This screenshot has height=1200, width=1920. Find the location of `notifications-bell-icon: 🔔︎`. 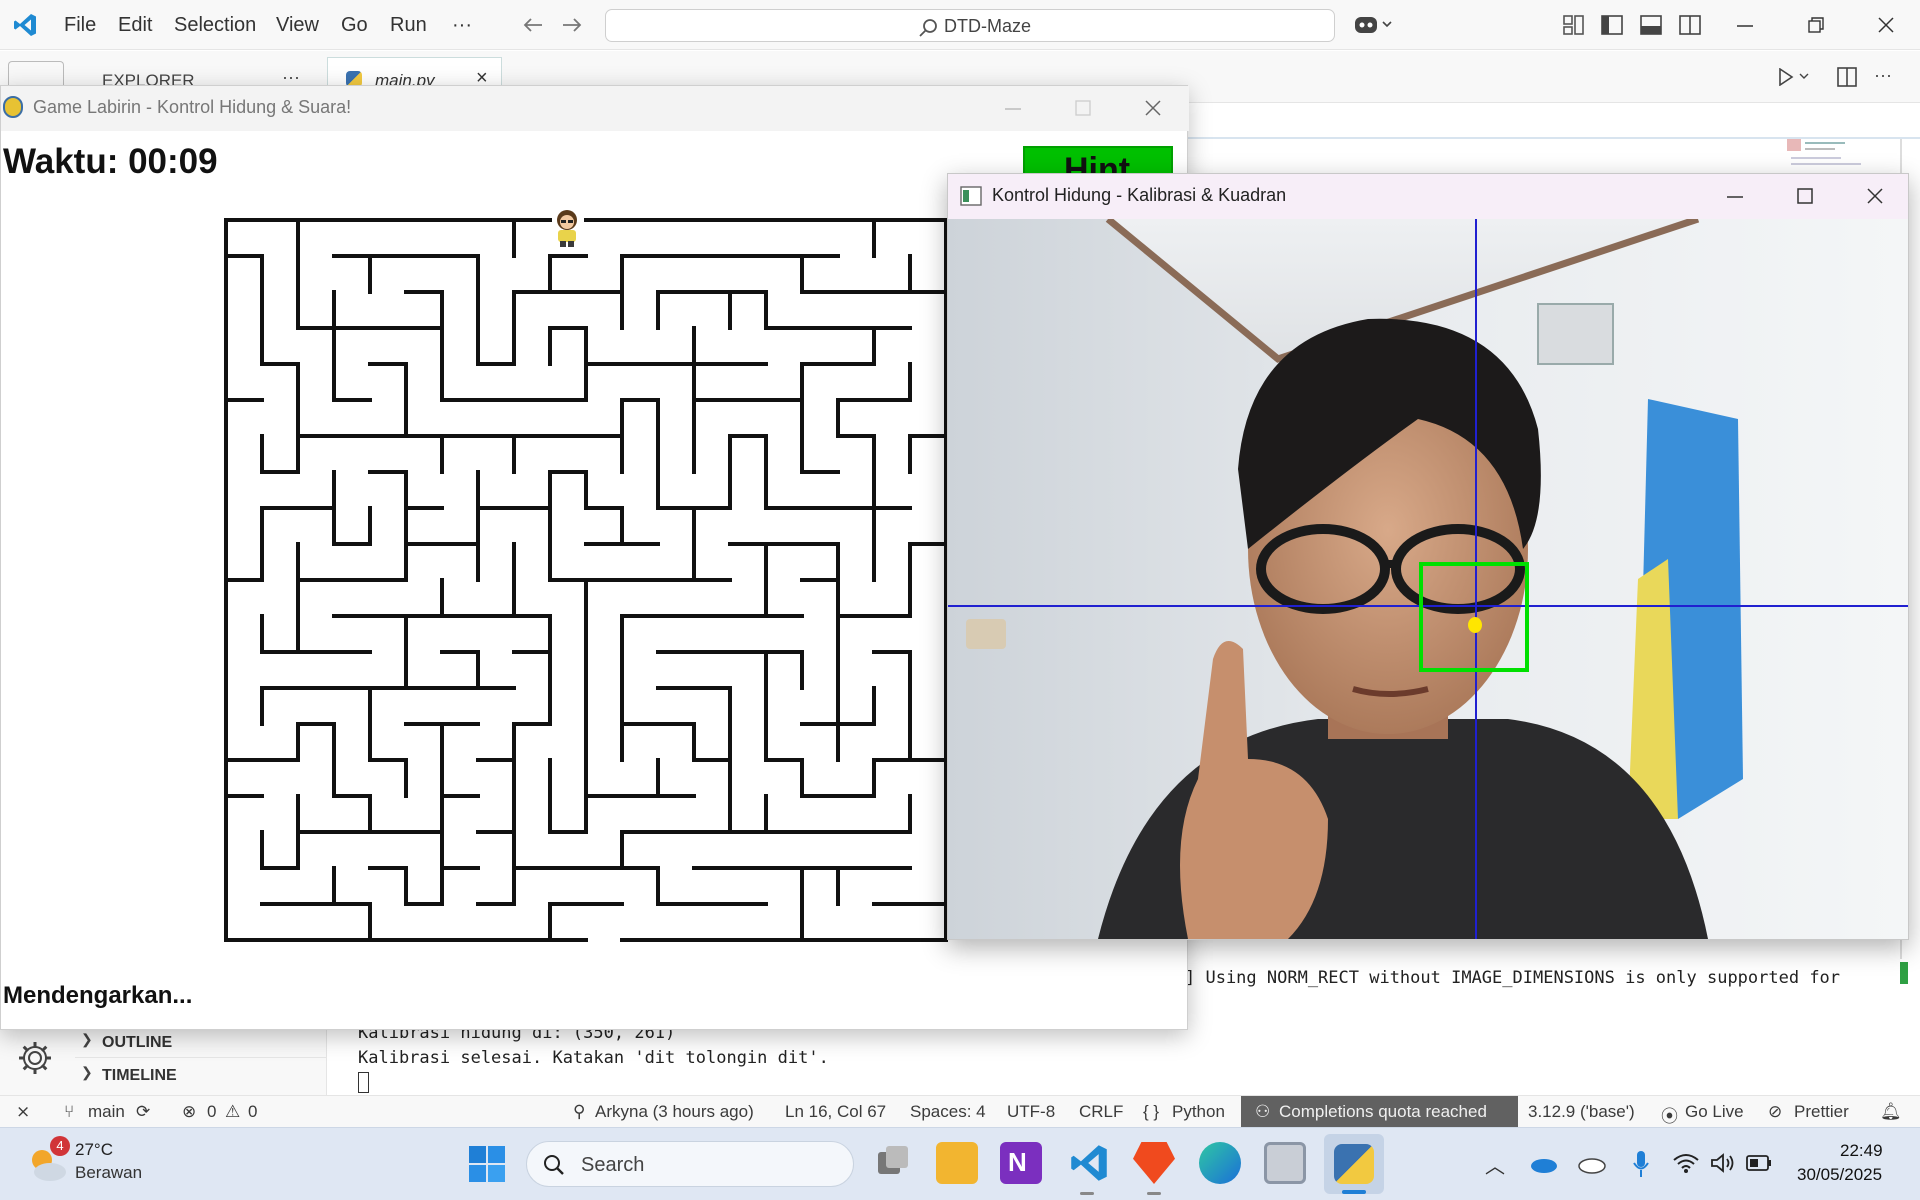

notifications-bell-icon: 🔔︎ is located at coordinates (1891, 1112).